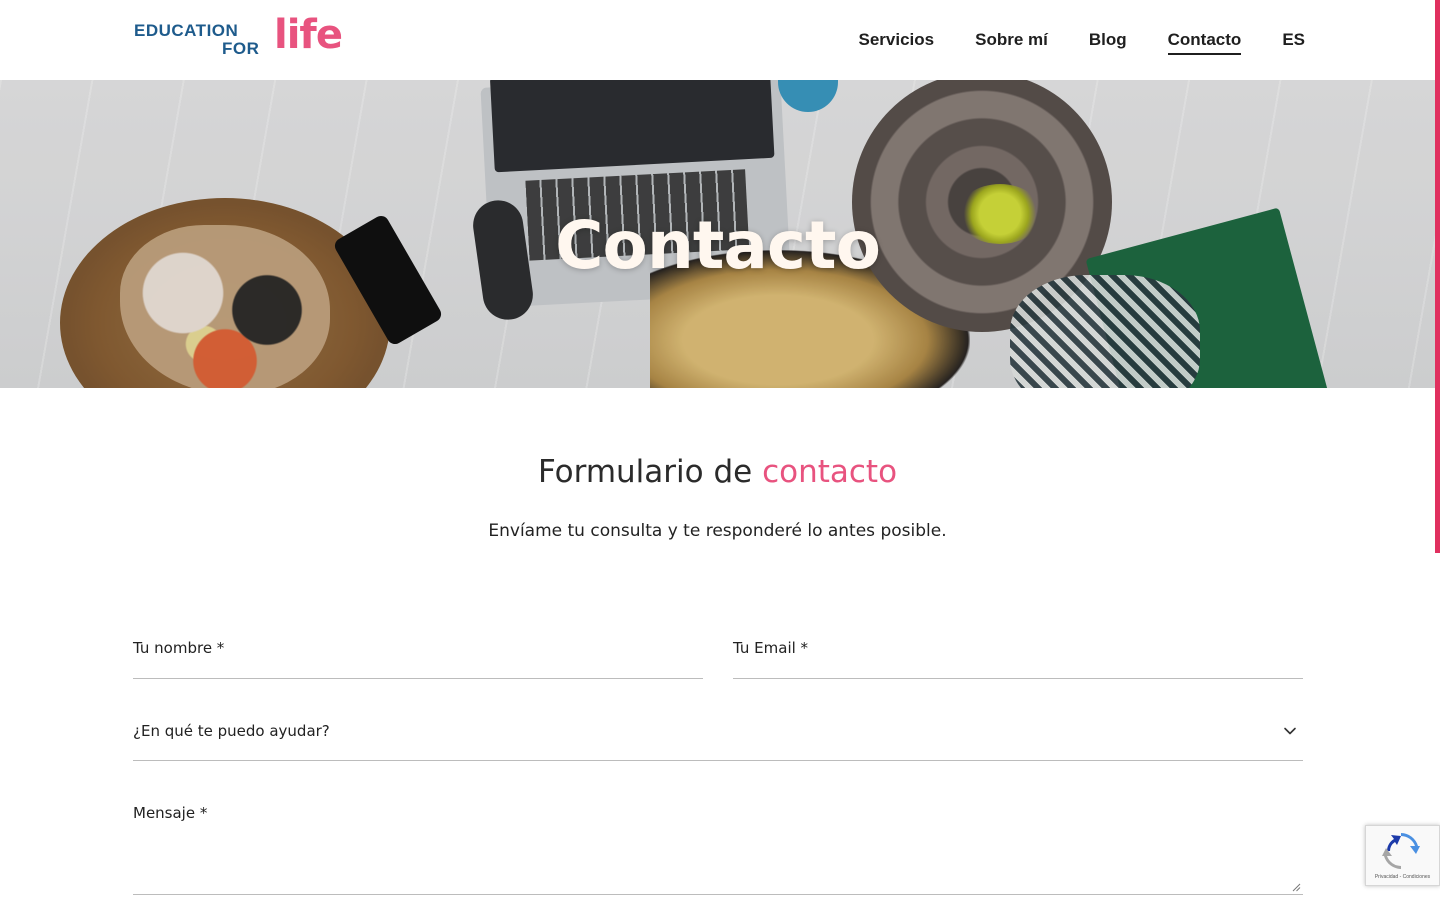  What do you see at coordinates (830, 472) in the screenshot?
I see `form-title-accent: contacto` at bounding box center [830, 472].